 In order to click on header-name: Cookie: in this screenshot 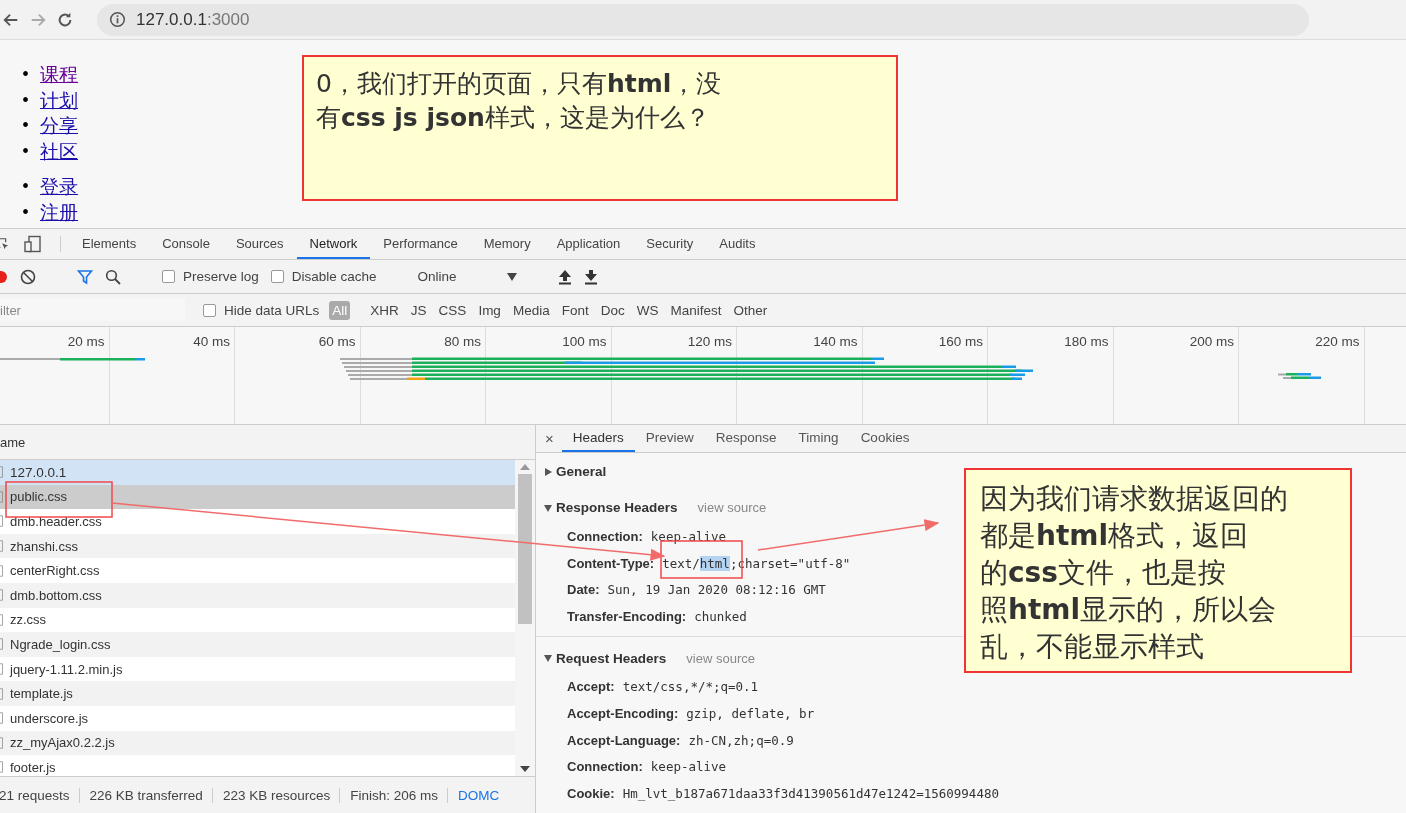, I will do `click(591, 794)`.